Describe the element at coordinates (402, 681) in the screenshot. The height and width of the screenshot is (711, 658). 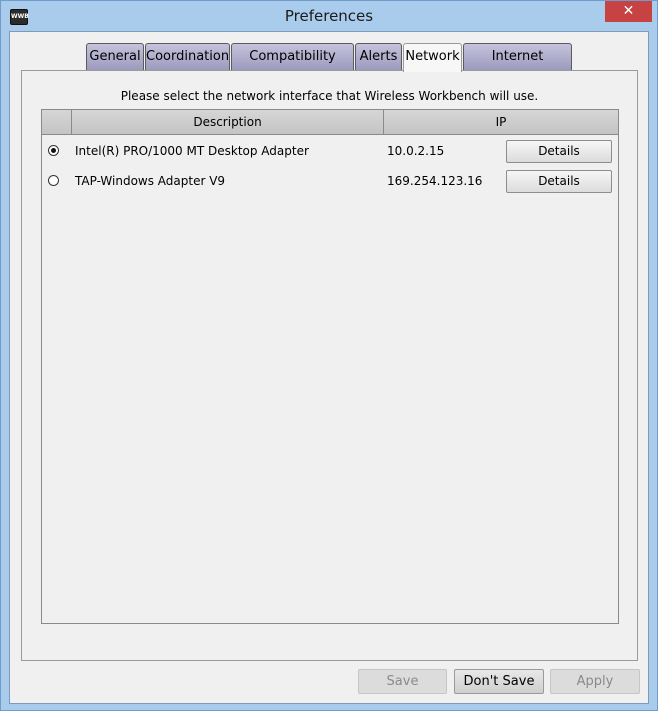
I see `save-button: Save` at that location.